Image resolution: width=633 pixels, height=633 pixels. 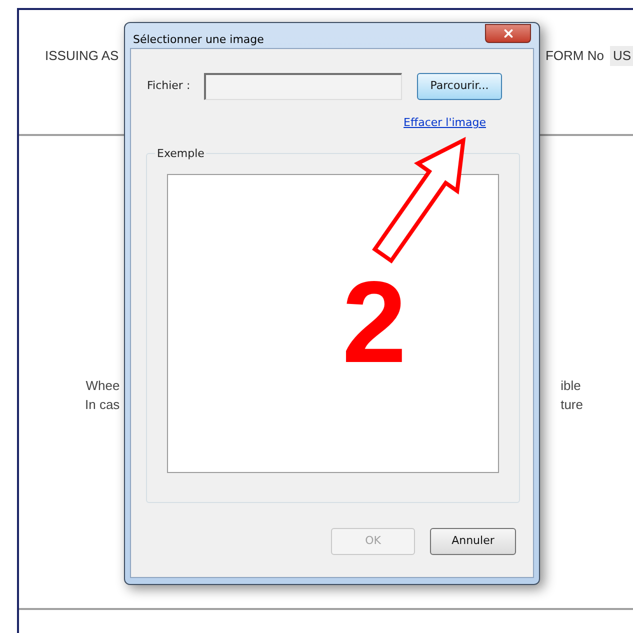 I want to click on group-label: Exemple, so click(x=180, y=154).